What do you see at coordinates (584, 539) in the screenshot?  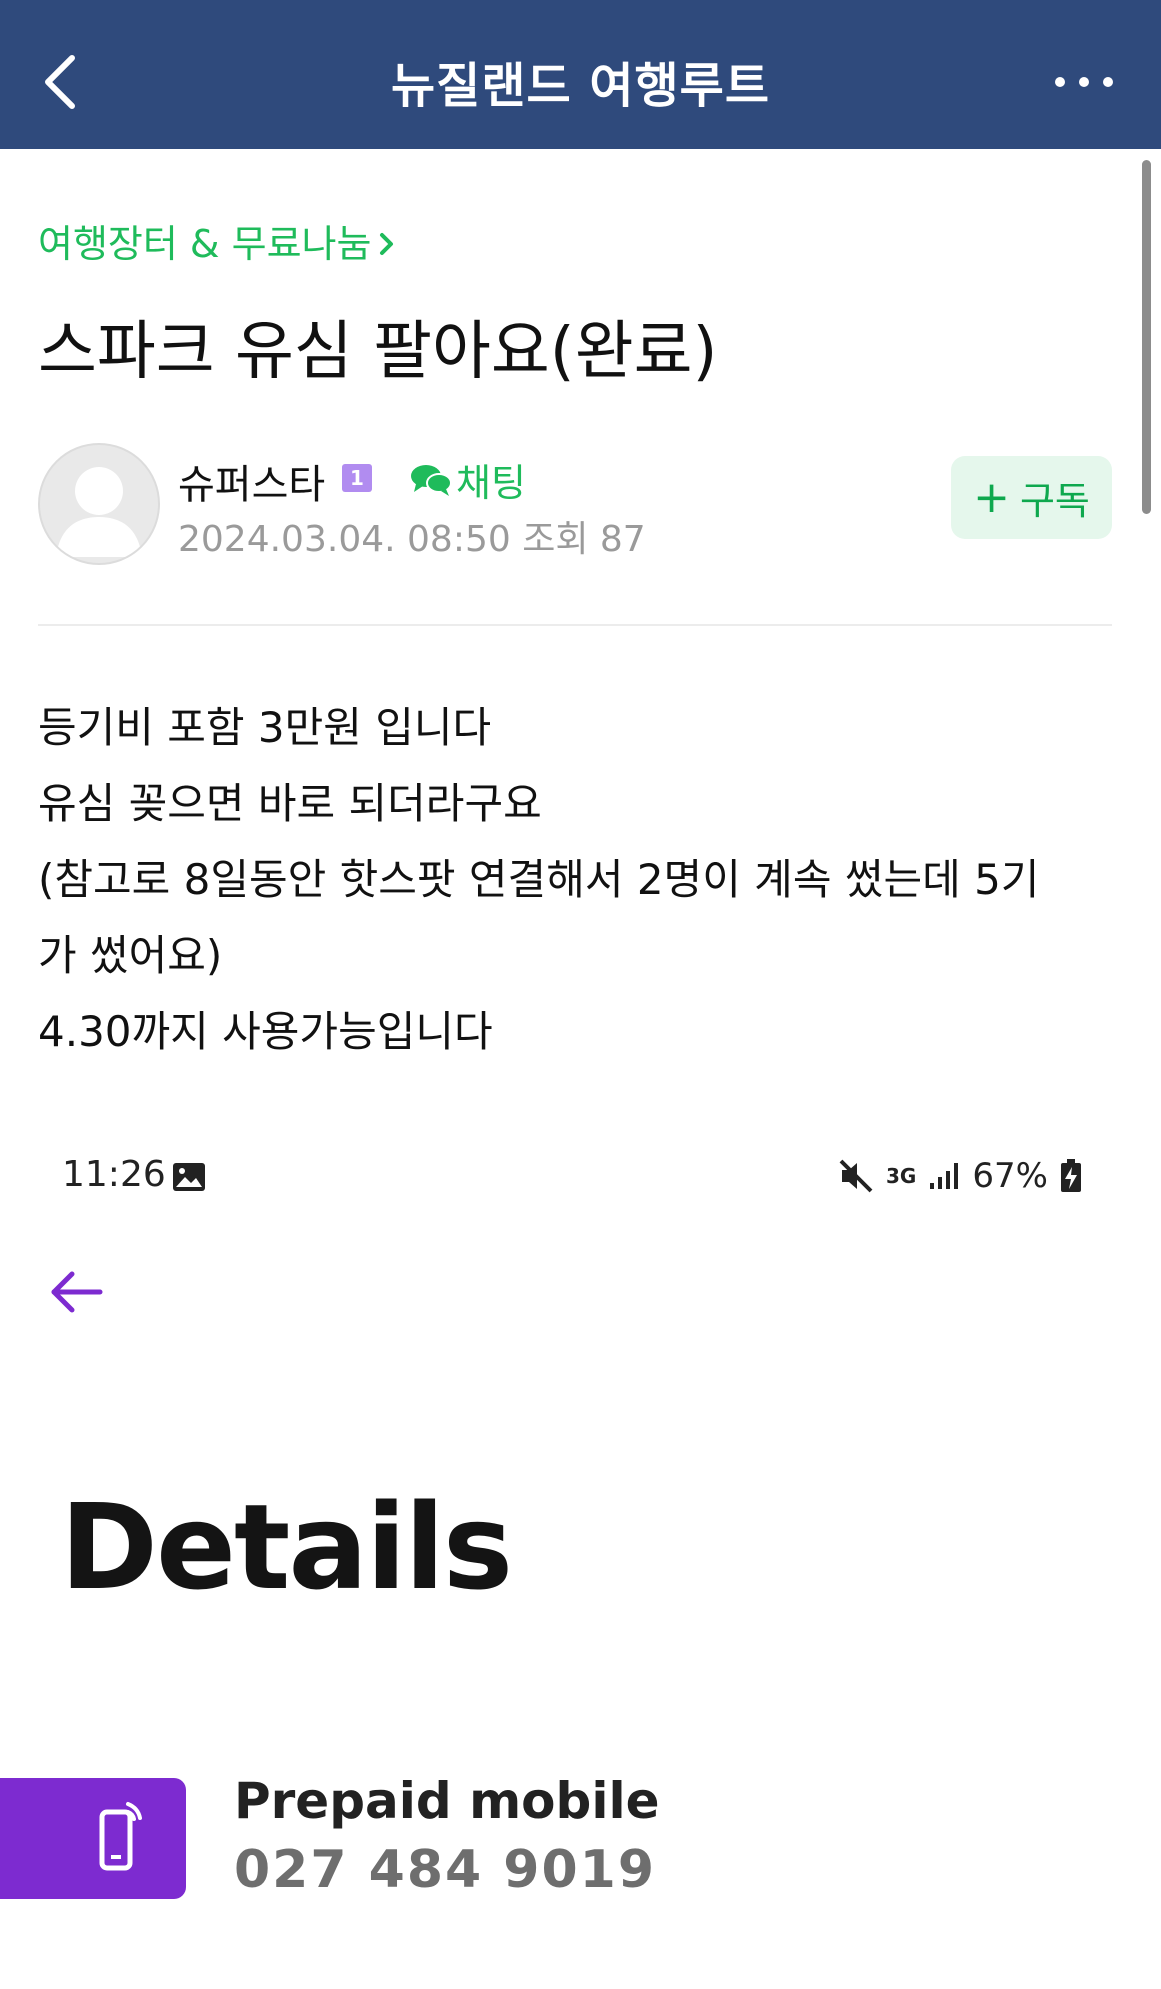 I see `view-count: 조회 87` at bounding box center [584, 539].